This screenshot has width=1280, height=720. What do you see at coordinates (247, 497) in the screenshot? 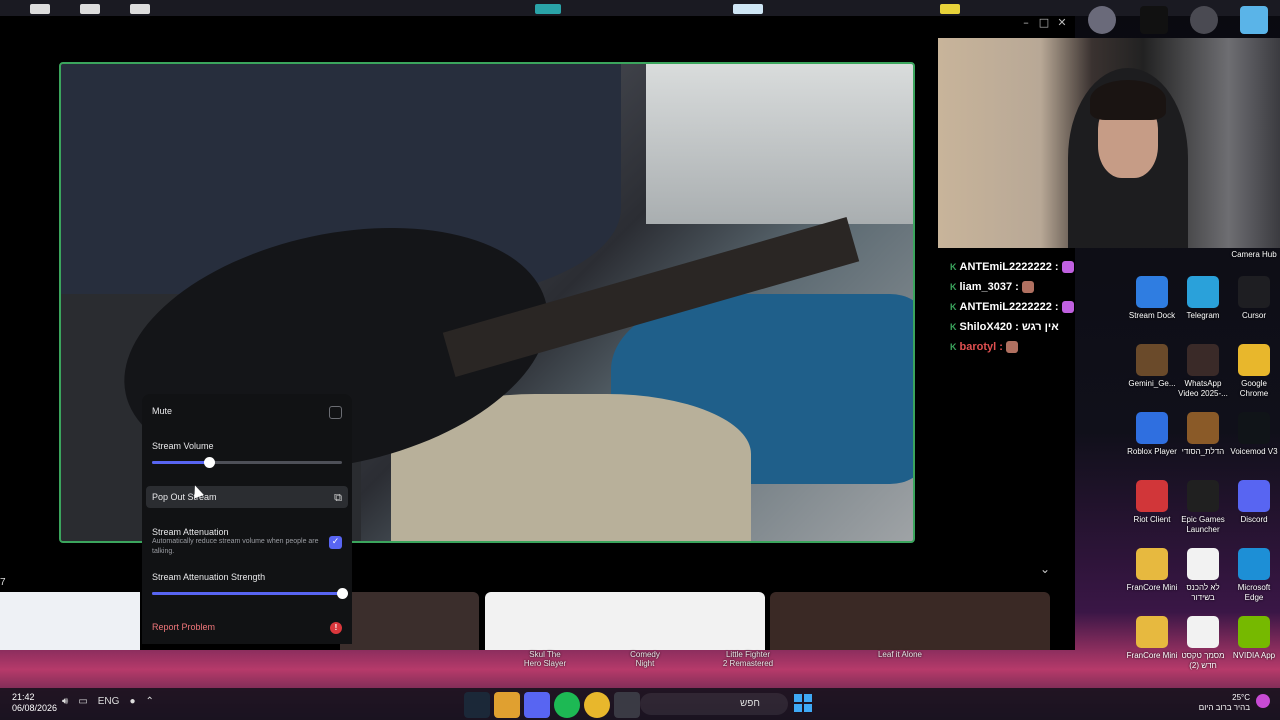
I see `popout-row: Pop Out Stream ⧉` at bounding box center [247, 497].